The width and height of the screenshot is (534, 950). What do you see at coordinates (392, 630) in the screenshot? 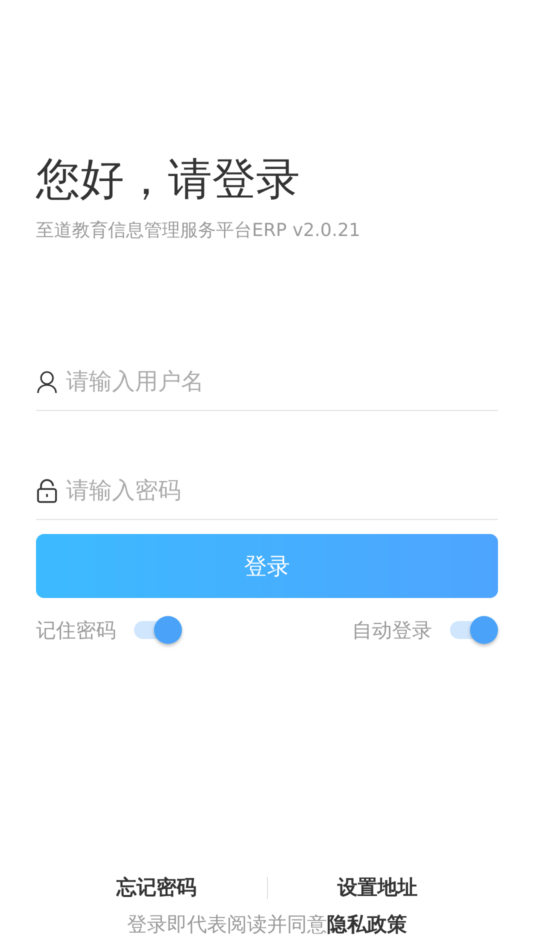
I see `toggle-label: 自动登录` at bounding box center [392, 630].